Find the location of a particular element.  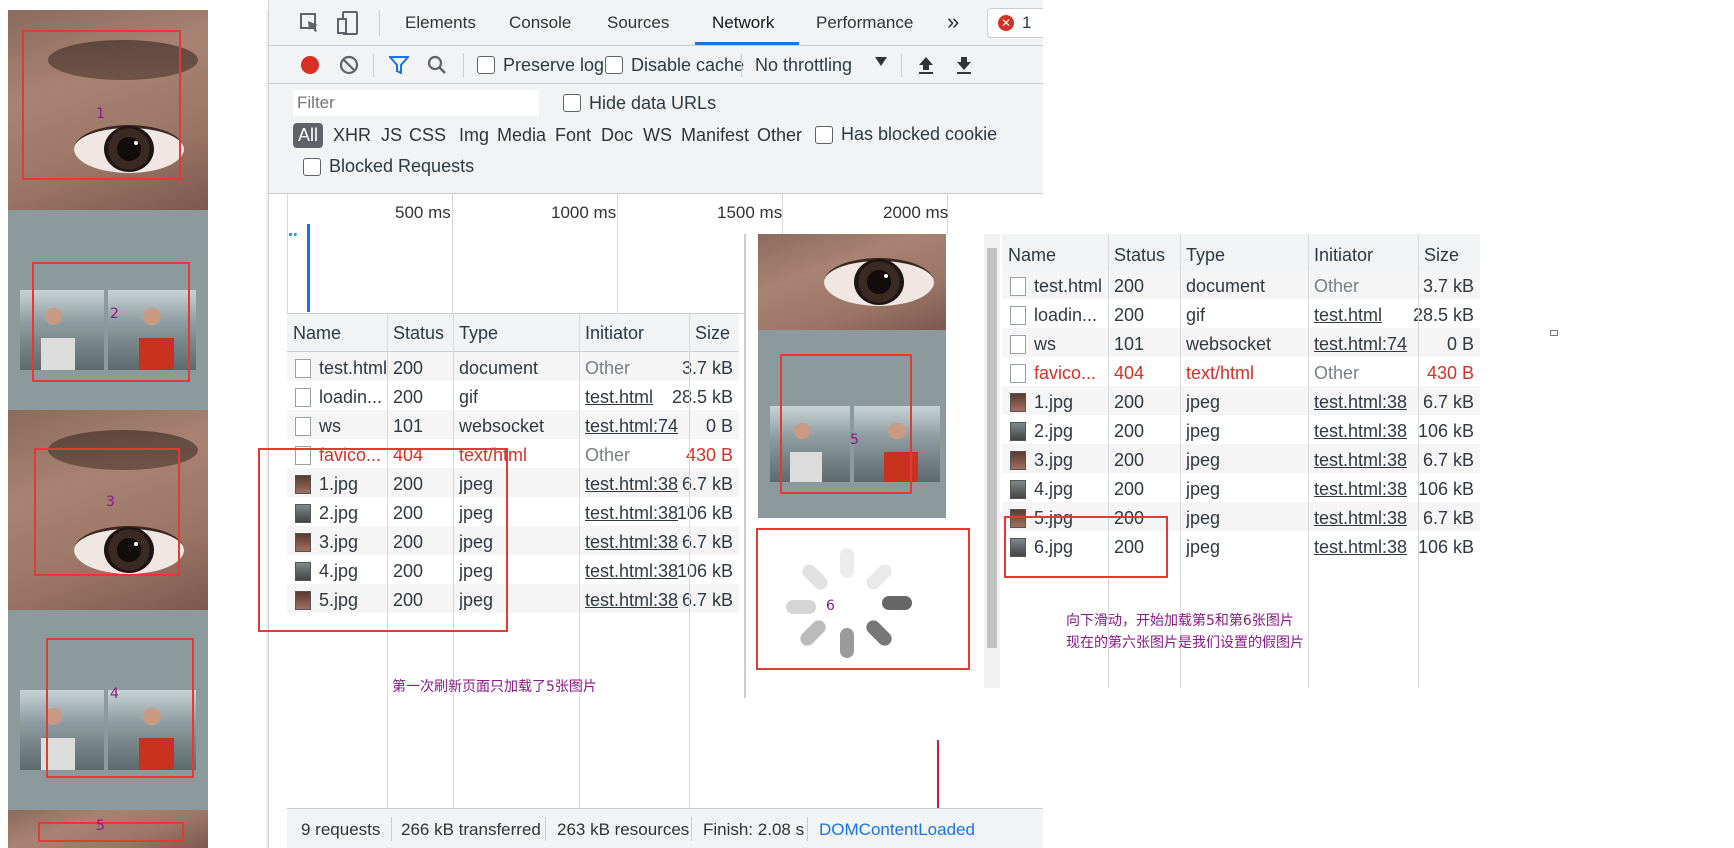

request-name: 2.jpg is located at coordinates (1054, 431).